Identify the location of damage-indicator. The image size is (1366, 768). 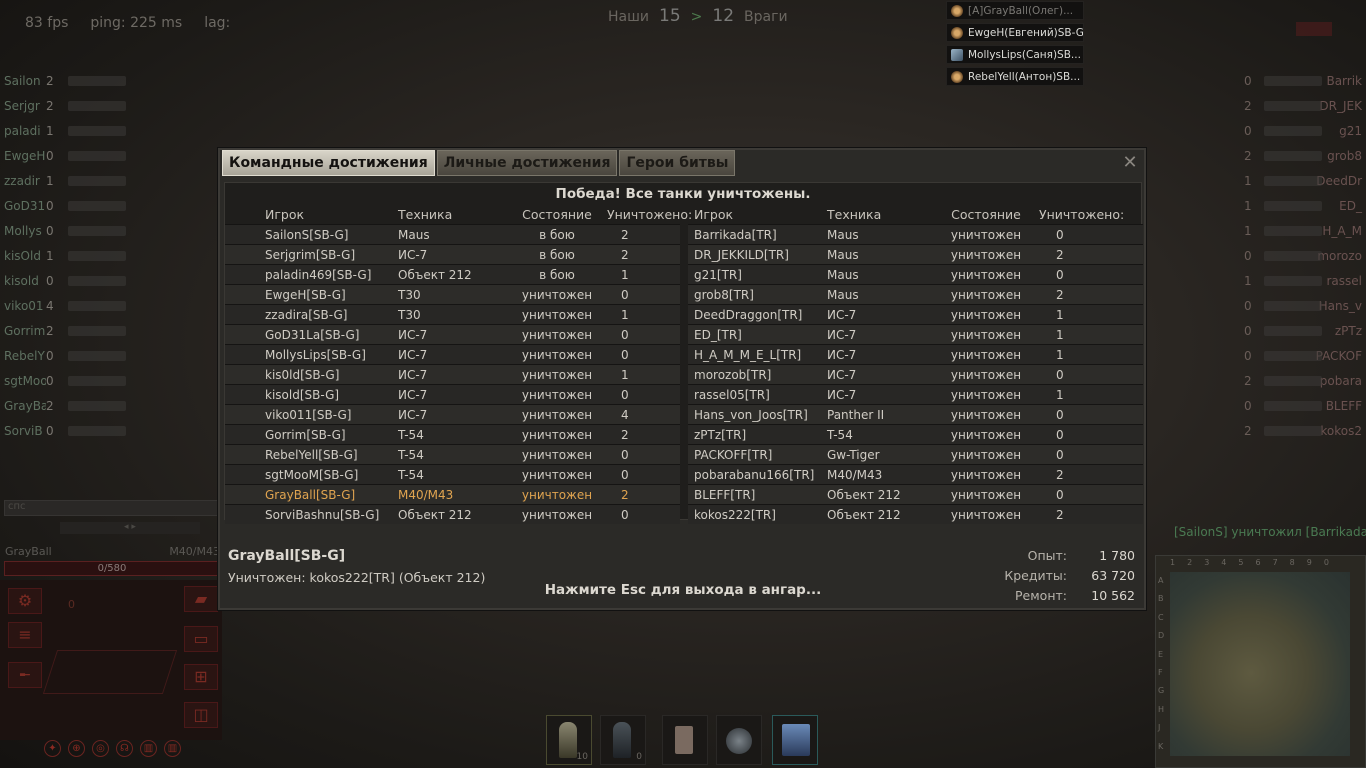
(1314, 29).